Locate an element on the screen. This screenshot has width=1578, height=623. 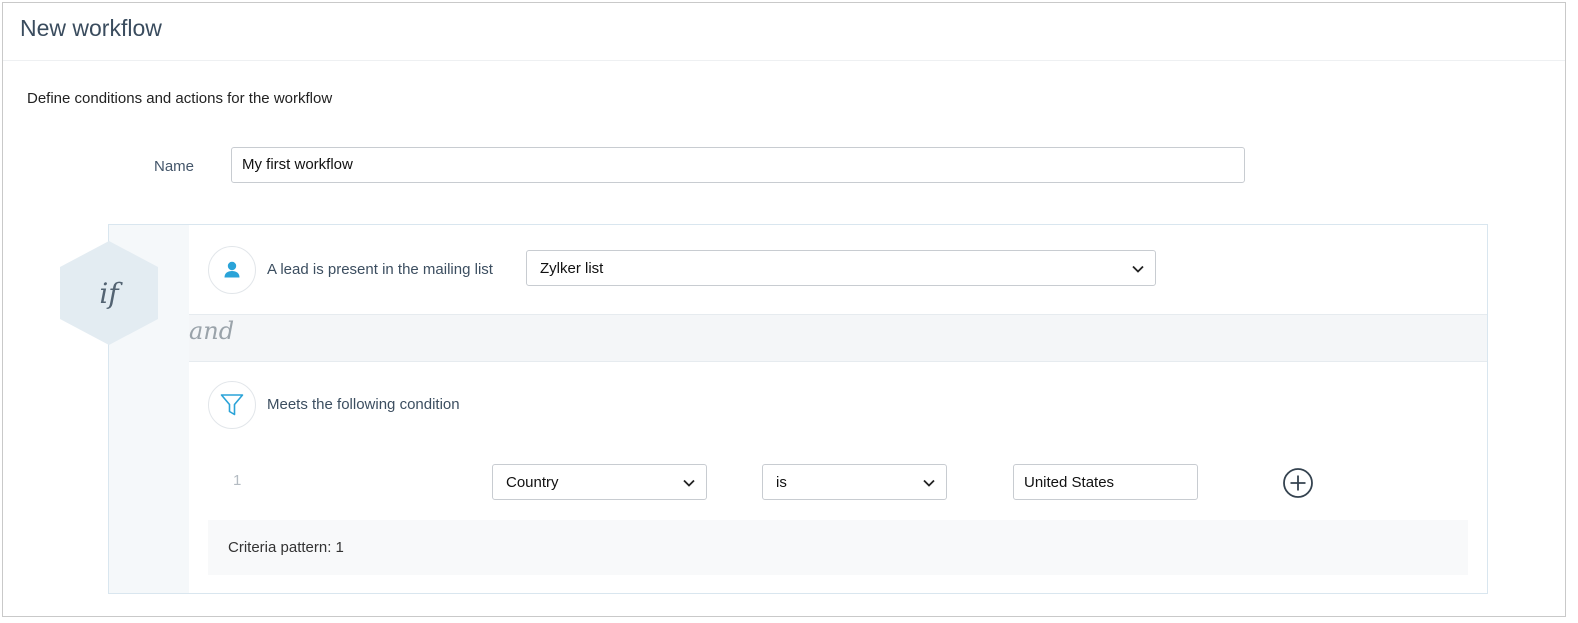
condition-value-input: United States is located at coordinates (1105, 482).